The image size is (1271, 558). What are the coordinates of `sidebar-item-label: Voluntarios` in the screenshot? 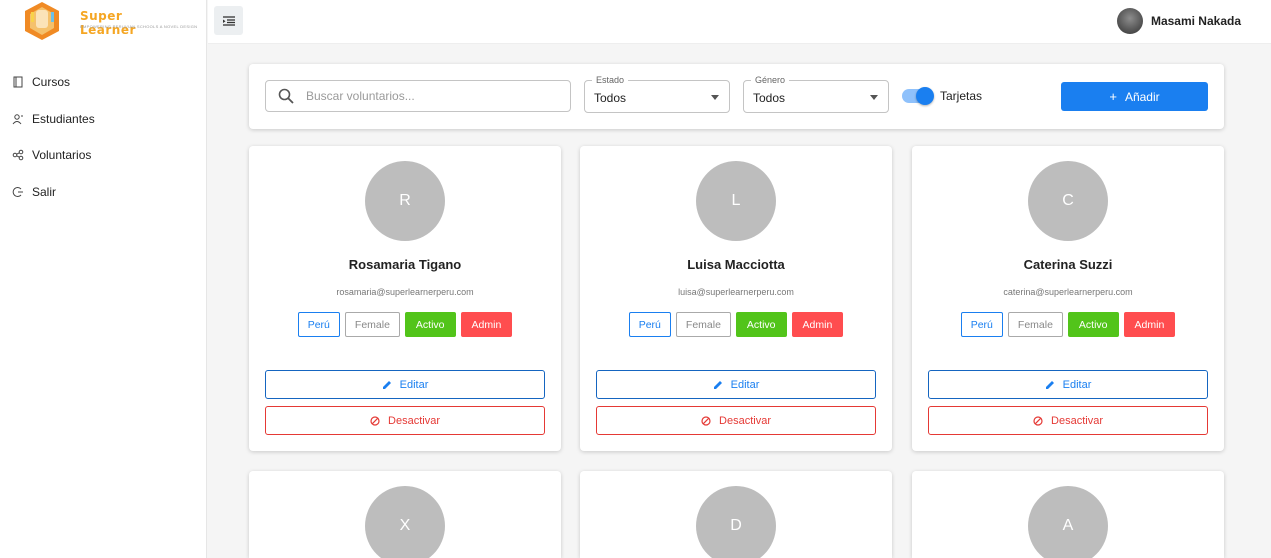 It's located at (62, 155).